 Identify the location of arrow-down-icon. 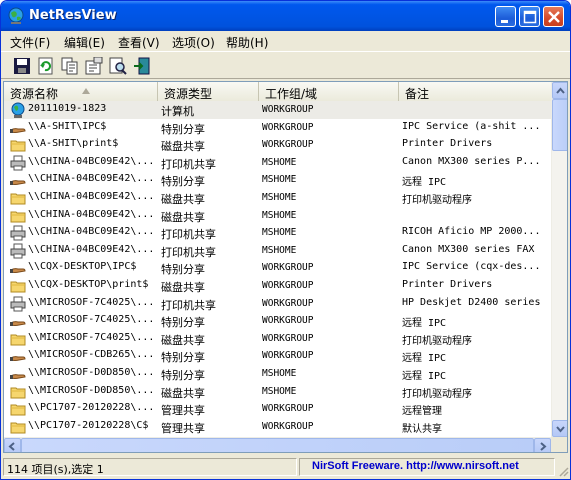
(560, 429).